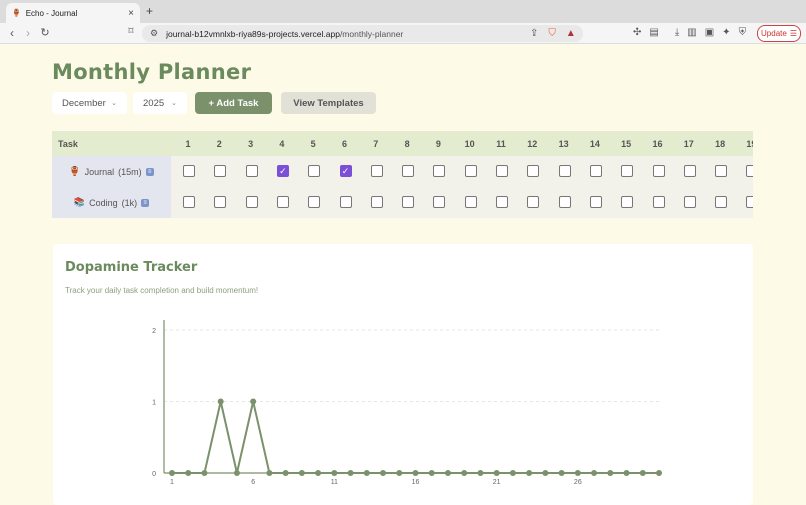 This screenshot has height=505, width=806. What do you see at coordinates (793, 33) in the screenshot?
I see `menu-icon: ☰` at bounding box center [793, 33].